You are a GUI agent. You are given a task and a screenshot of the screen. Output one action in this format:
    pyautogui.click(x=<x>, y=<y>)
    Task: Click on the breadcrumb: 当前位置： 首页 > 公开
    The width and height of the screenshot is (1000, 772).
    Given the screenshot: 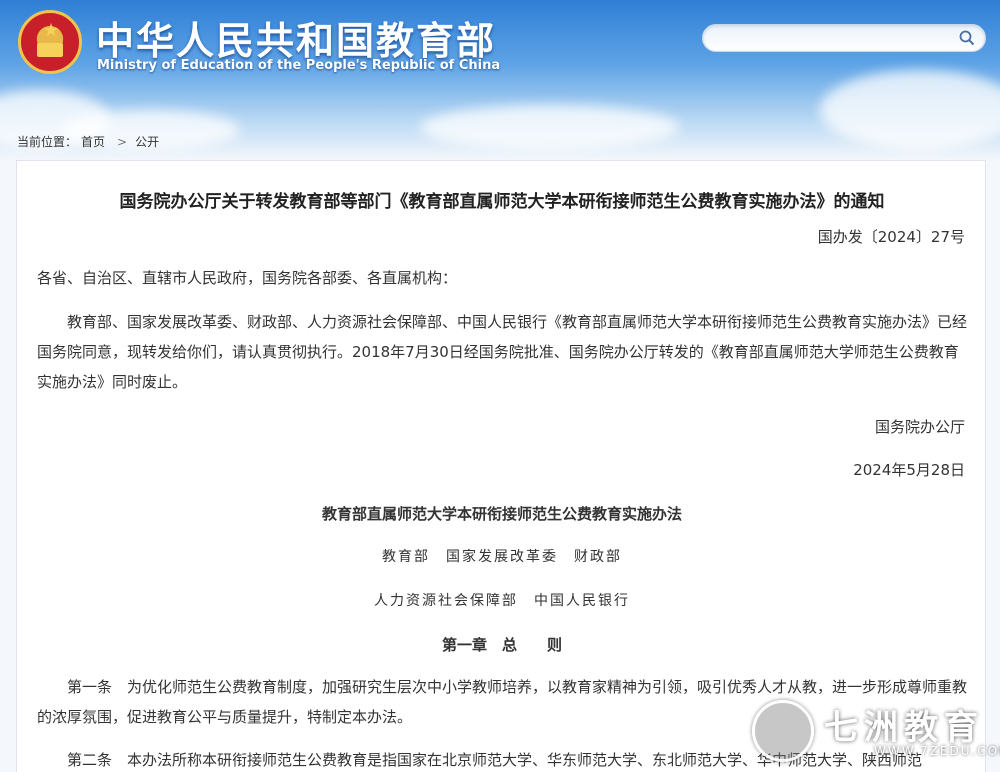 What is the action you would take?
    pyautogui.click(x=90, y=141)
    